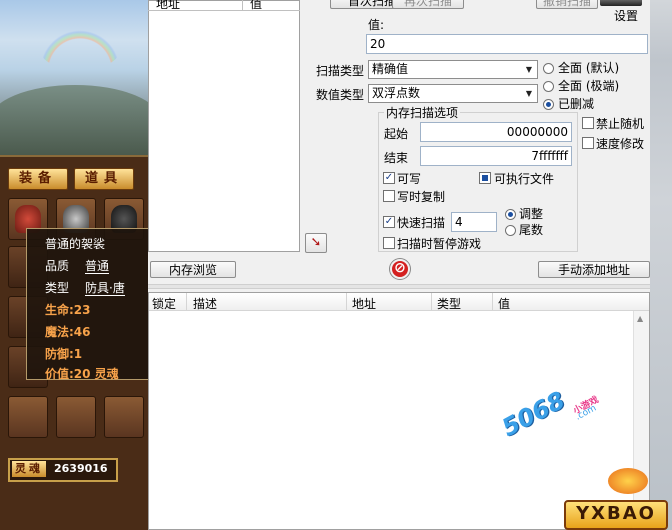 The width and height of the screenshot is (672, 530). Describe the element at coordinates (626, 15) in the screenshot. I see `settings-link: 设置` at that location.